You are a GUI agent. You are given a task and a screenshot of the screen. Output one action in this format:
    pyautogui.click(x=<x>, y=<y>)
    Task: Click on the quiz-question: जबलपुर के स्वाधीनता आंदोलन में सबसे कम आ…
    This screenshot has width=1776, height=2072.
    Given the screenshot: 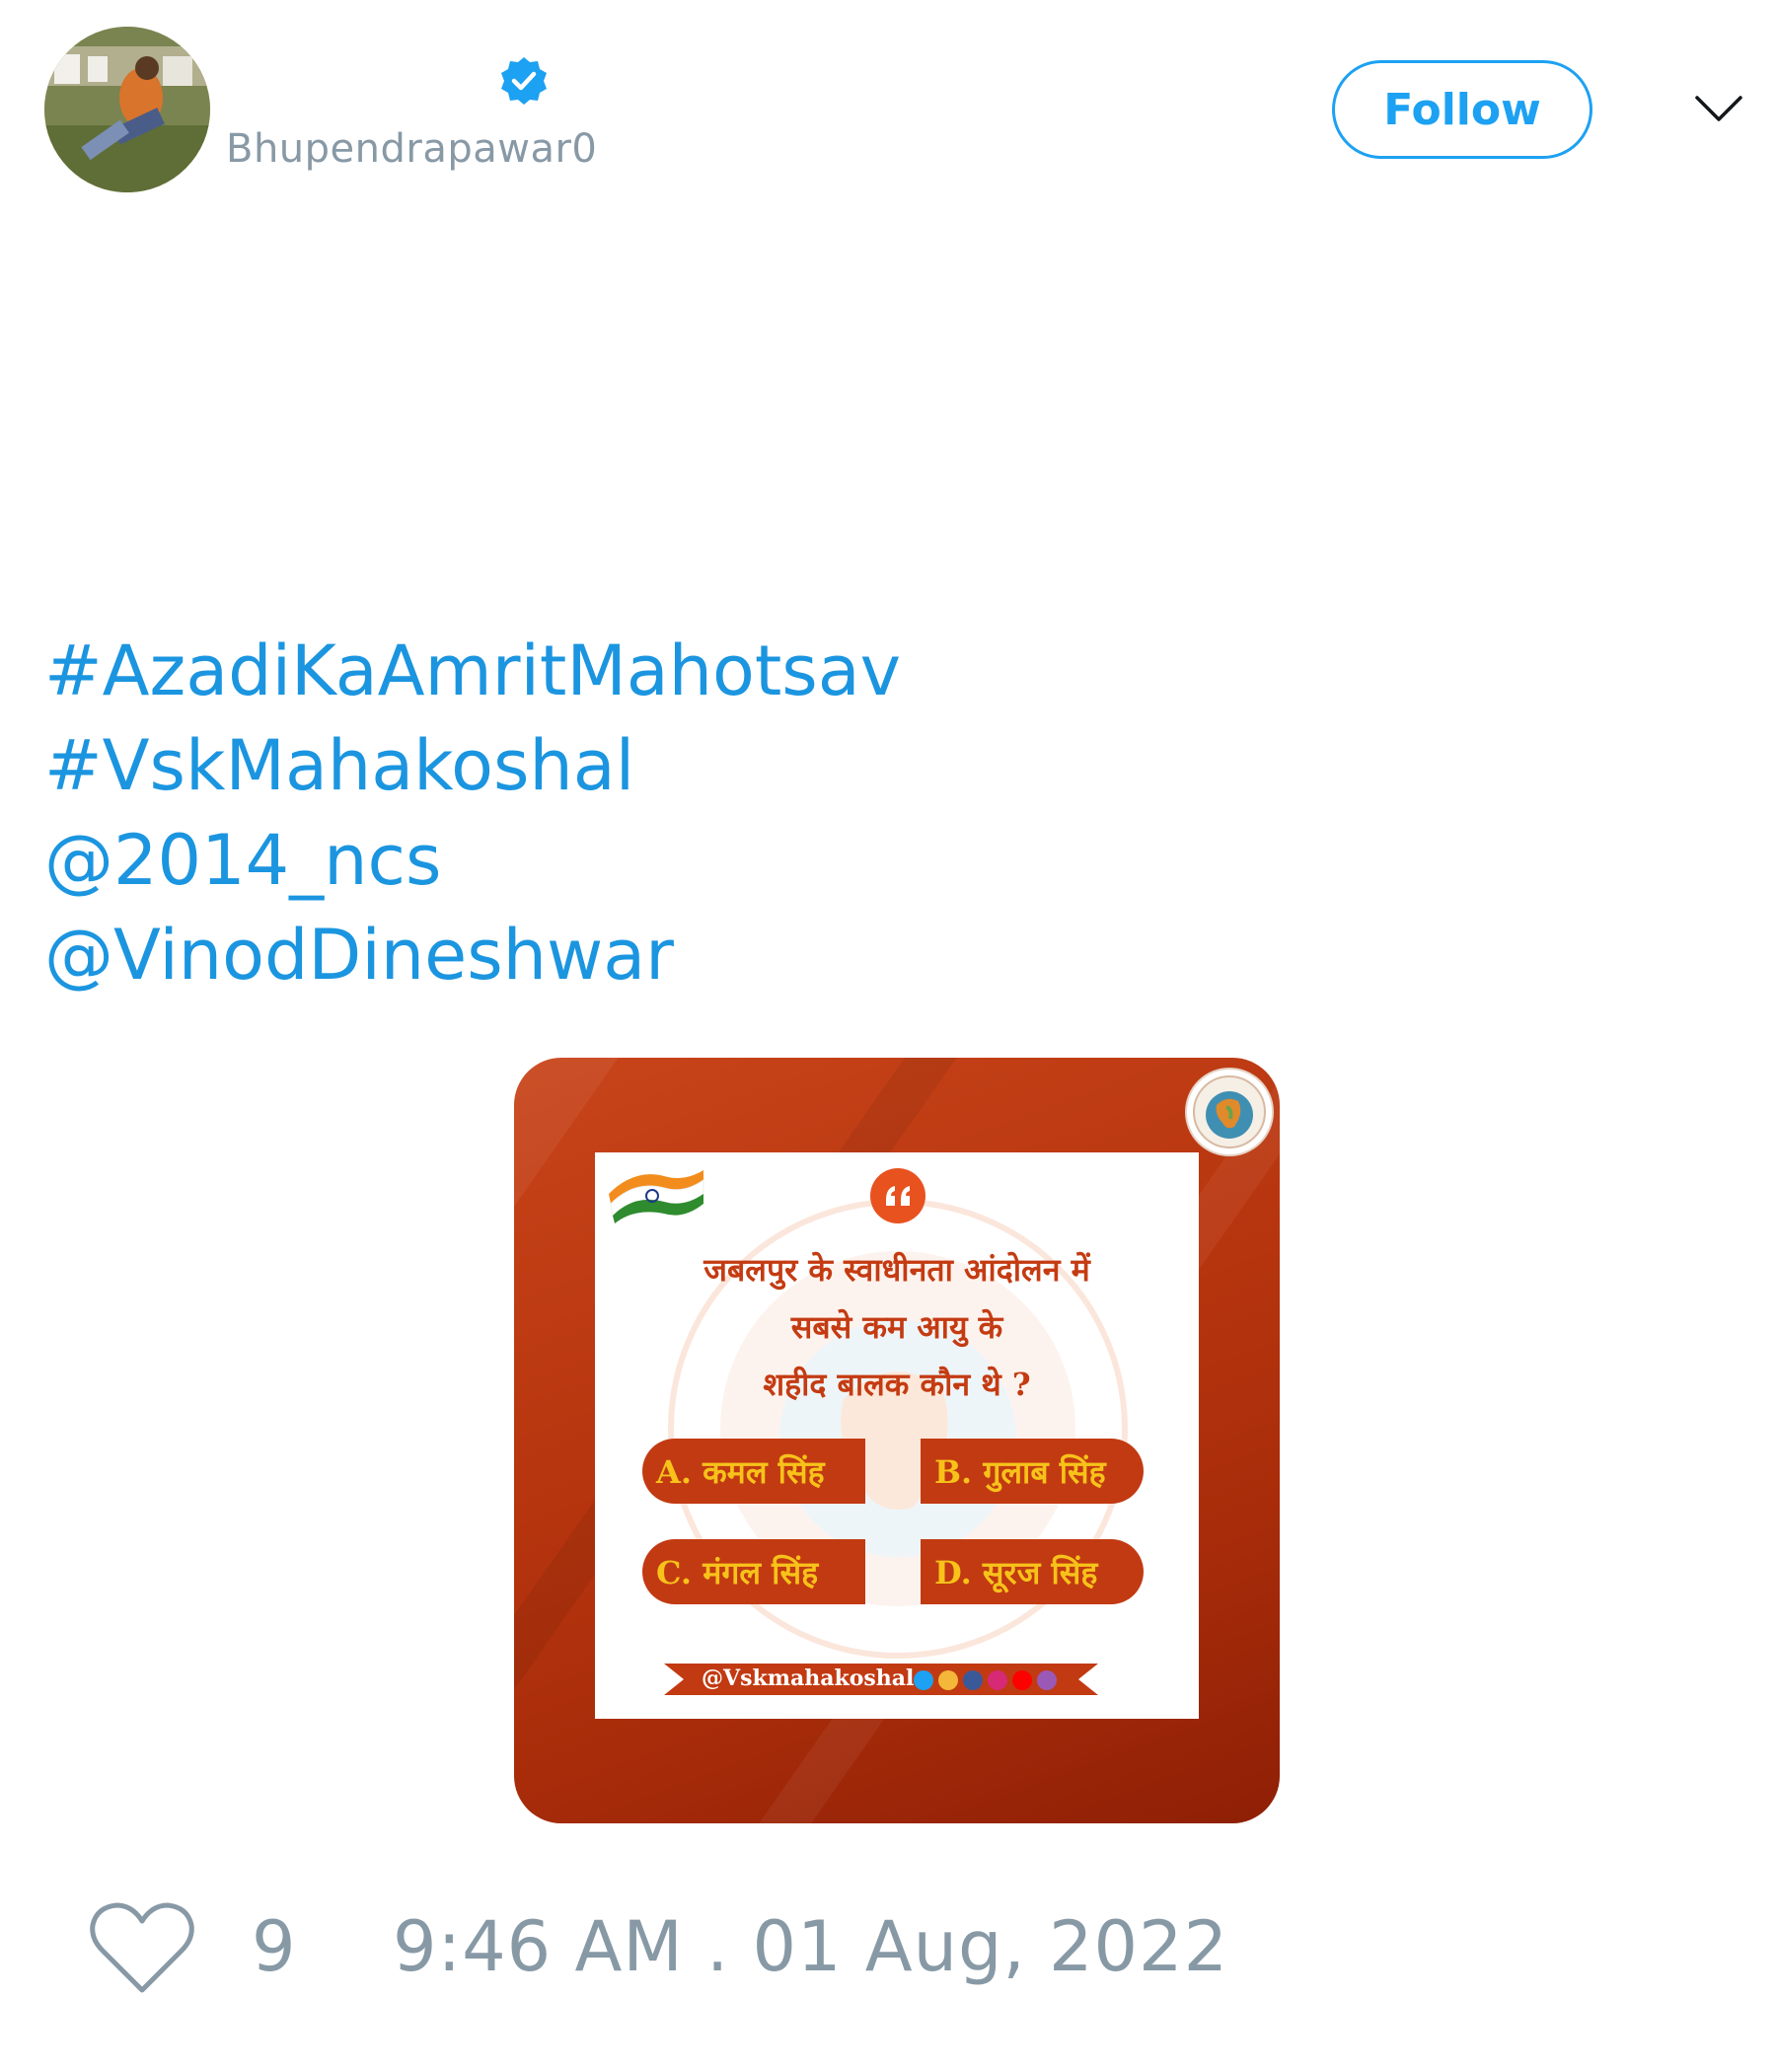 What is the action you would take?
    pyautogui.click(x=897, y=1327)
    